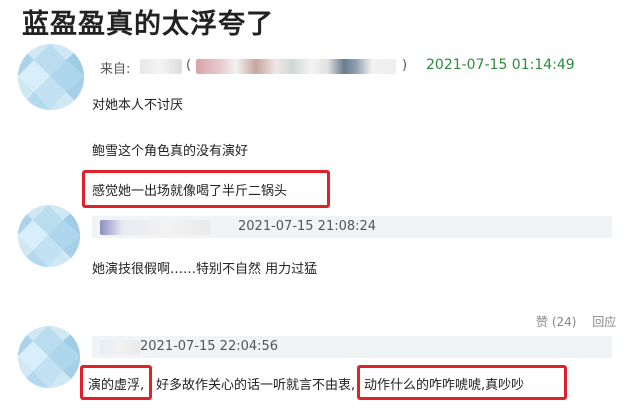  I want to click on reply-timestamp: 2021-07-15 21:08:24, so click(307, 226).